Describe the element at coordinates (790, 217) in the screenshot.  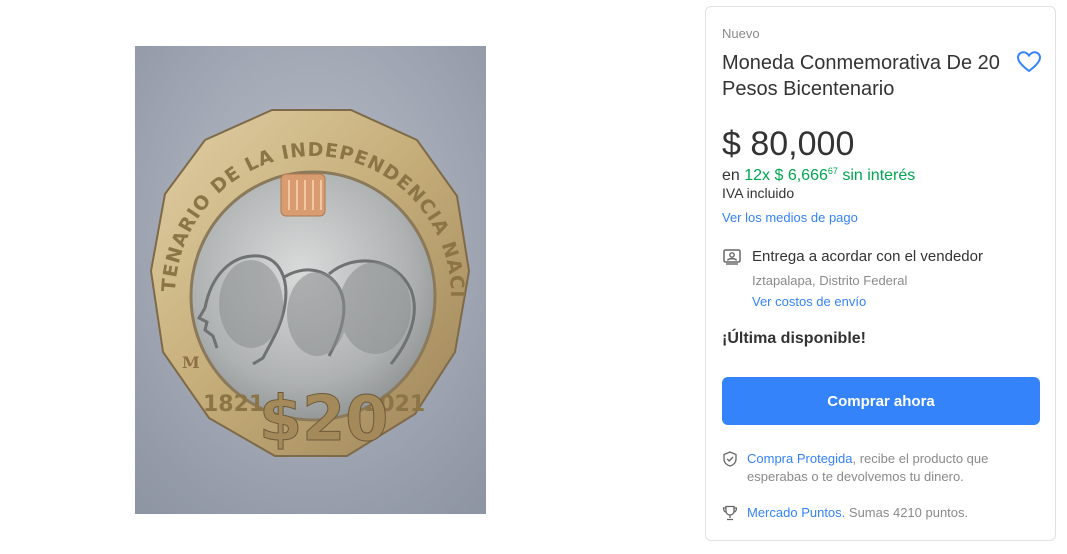
I see `payment-methods-link: Ver los medios de pago` at that location.